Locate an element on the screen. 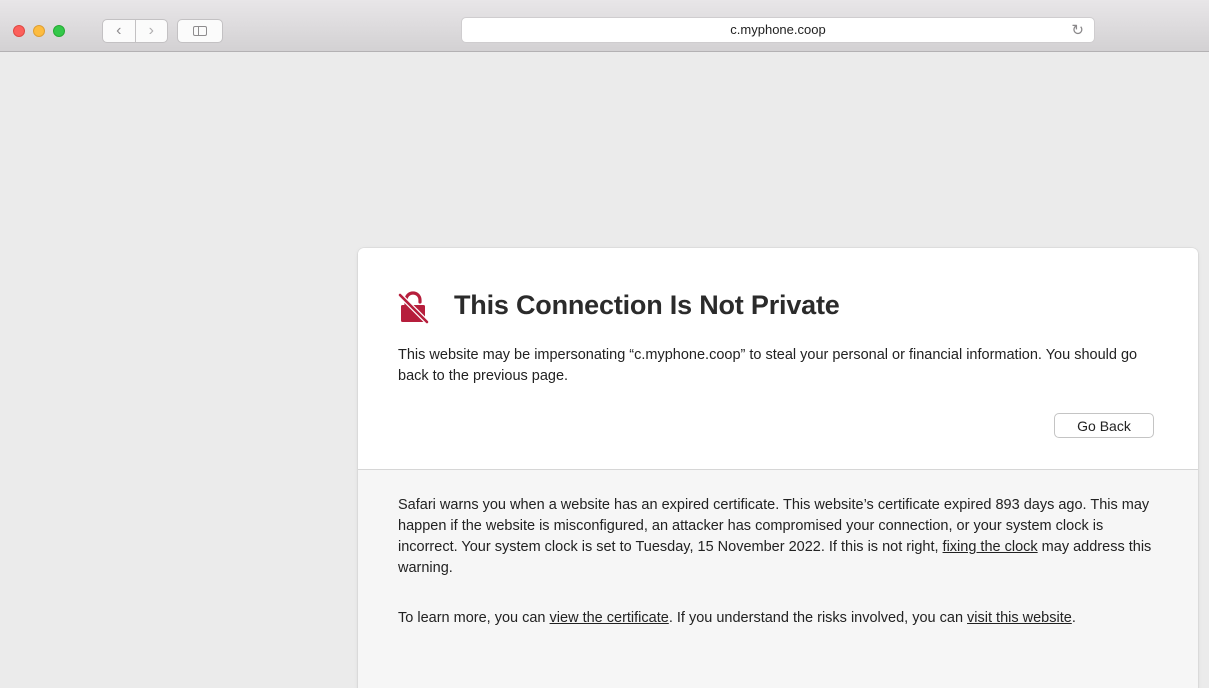  sidebar-icon is located at coordinates (200, 31).